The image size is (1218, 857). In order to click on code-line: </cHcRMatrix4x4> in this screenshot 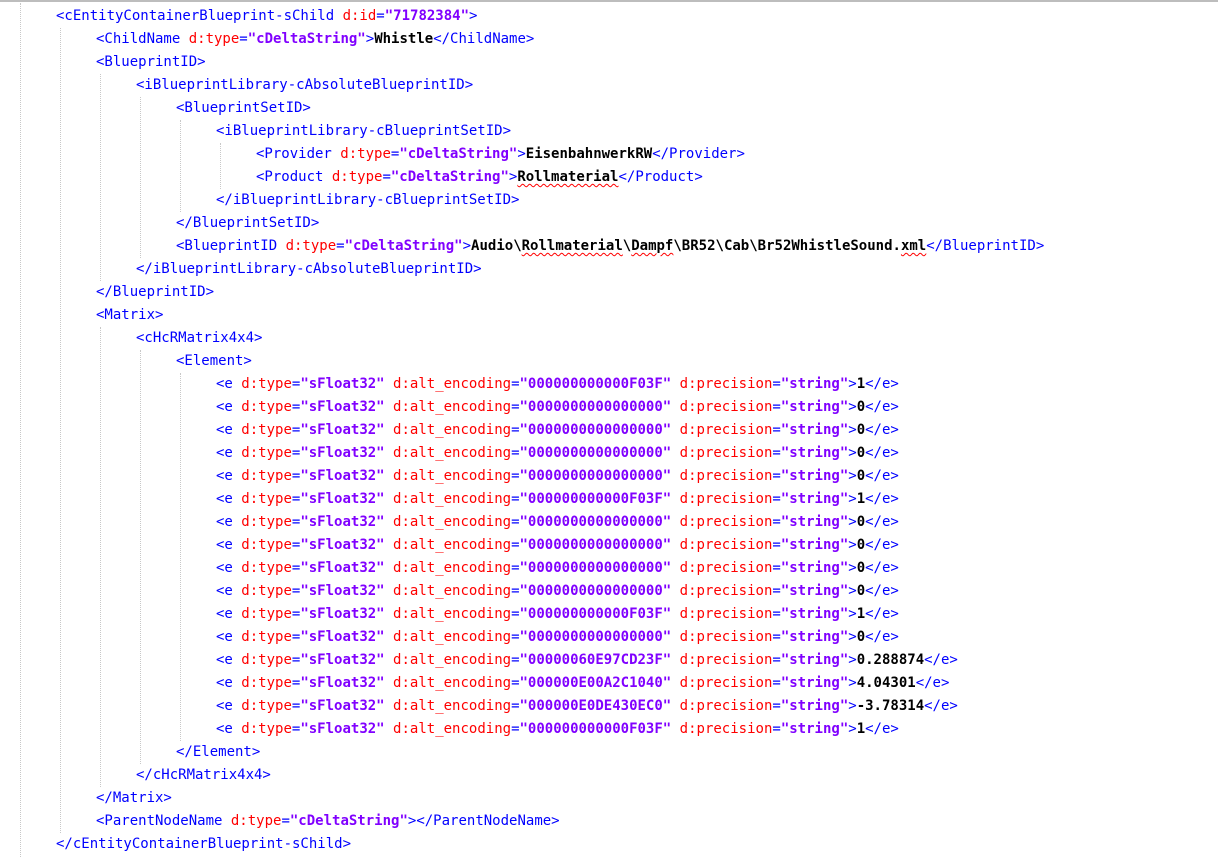, I will do `click(203, 775)`.